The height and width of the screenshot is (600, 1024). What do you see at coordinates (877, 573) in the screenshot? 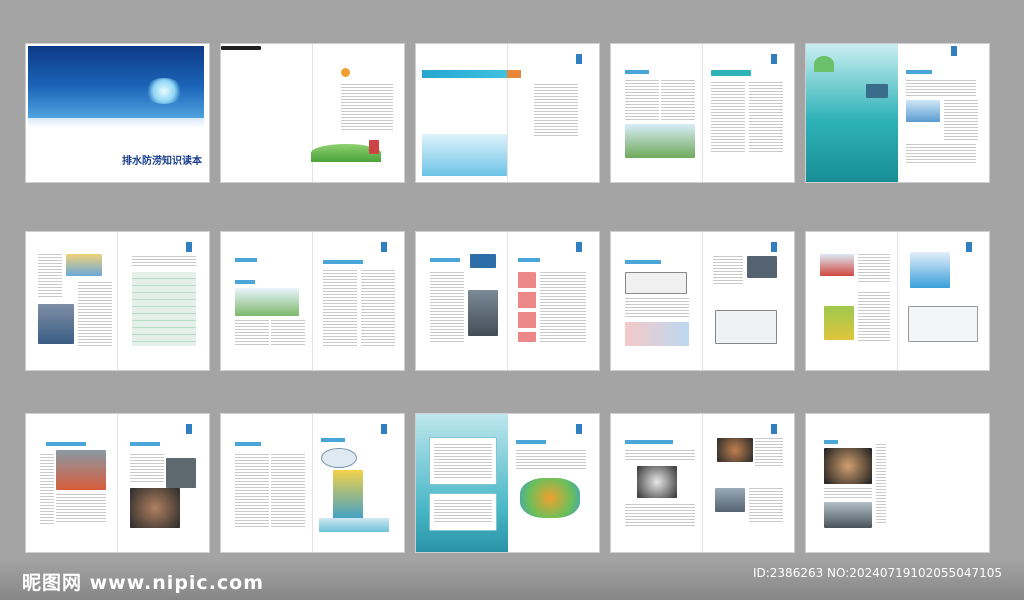
I see `watermark-id: ID:2386263 NO:20240719102055047105` at bounding box center [877, 573].